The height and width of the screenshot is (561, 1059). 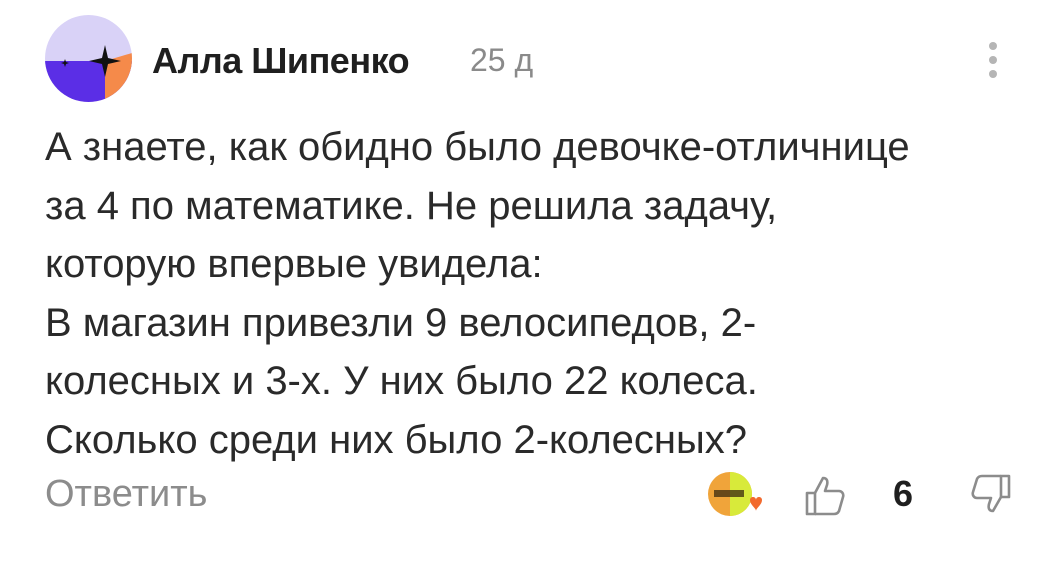 I want to click on avatar, so click(x=88, y=58).